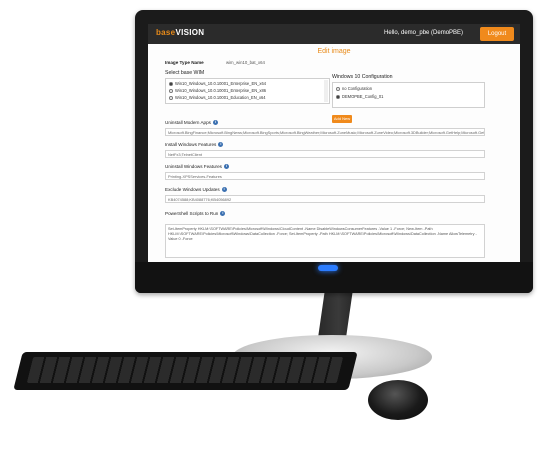 Image resolution: width=541 pixels, height=452 pixels. I want to click on win10-config-option: no Configuration, so click(354, 88).